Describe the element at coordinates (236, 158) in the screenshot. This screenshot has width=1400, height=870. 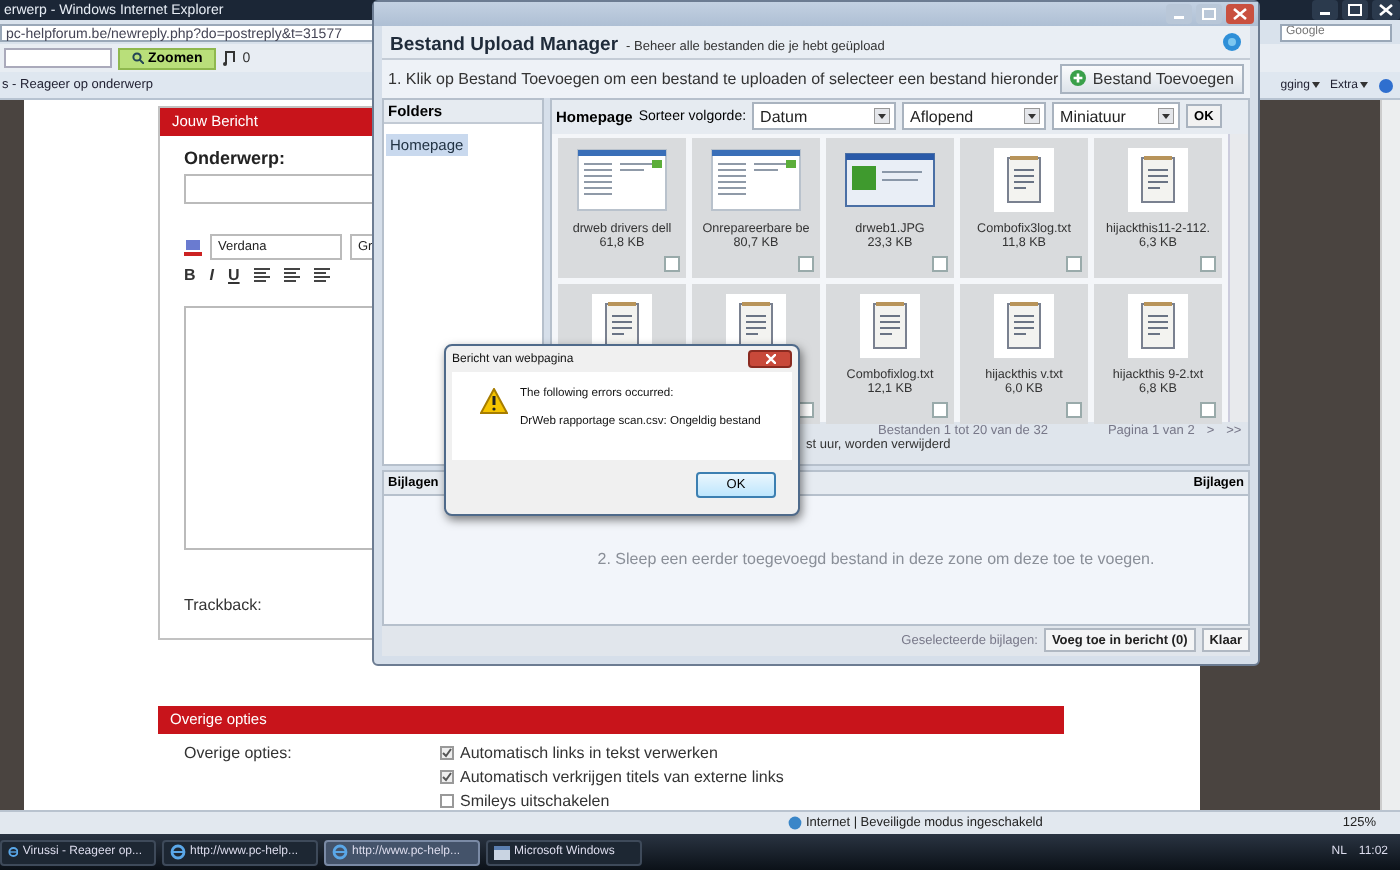
I see `field-label: Onderwerp:` at that location.